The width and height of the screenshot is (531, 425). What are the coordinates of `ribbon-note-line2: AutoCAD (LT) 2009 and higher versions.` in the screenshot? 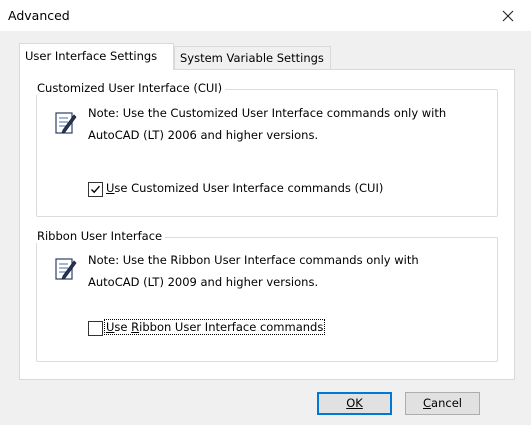 It's located at (203, 282).